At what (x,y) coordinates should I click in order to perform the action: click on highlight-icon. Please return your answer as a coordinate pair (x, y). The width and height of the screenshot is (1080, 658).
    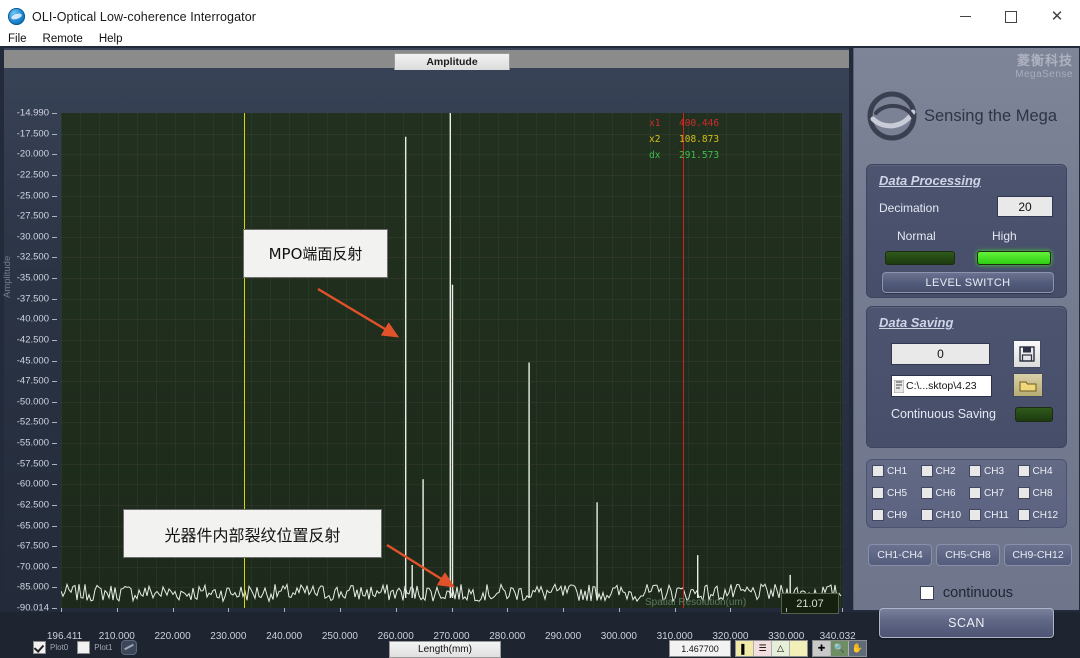
    Looking at the image, I should click on (798, 648).